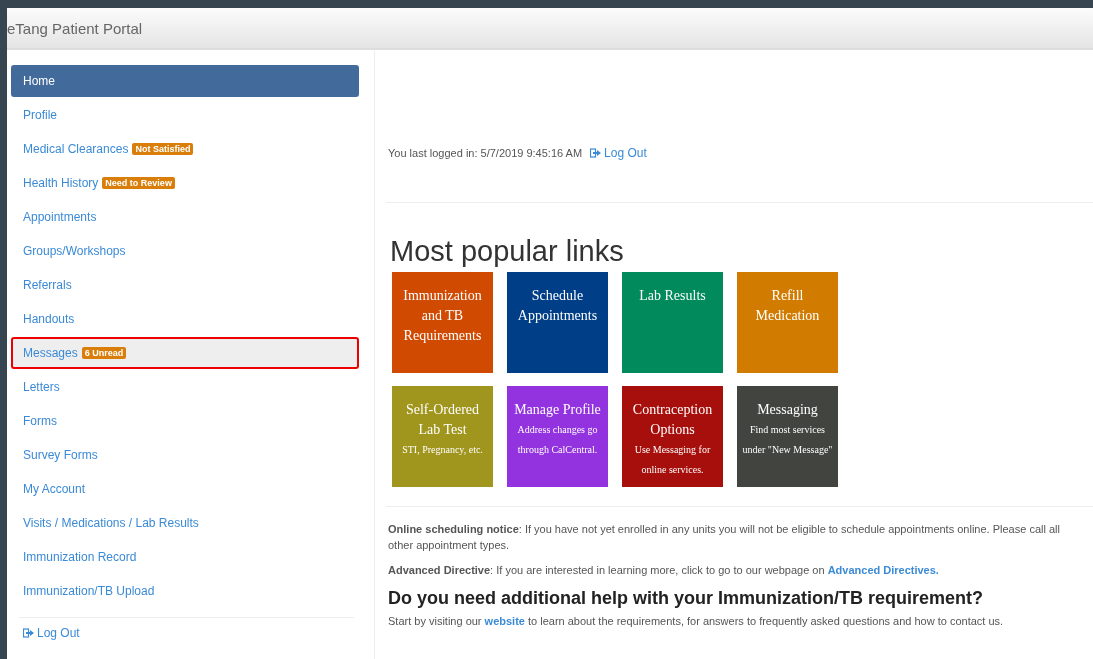 This screenshot has height=659, width=1093. What do you see at coordinates (696, 621) in the screenshot?
I see `help-text: Start by visiting our website to learn about the requirements, for answers to frequently asked questions and how to contact us.` at bounding box center [696, 621].